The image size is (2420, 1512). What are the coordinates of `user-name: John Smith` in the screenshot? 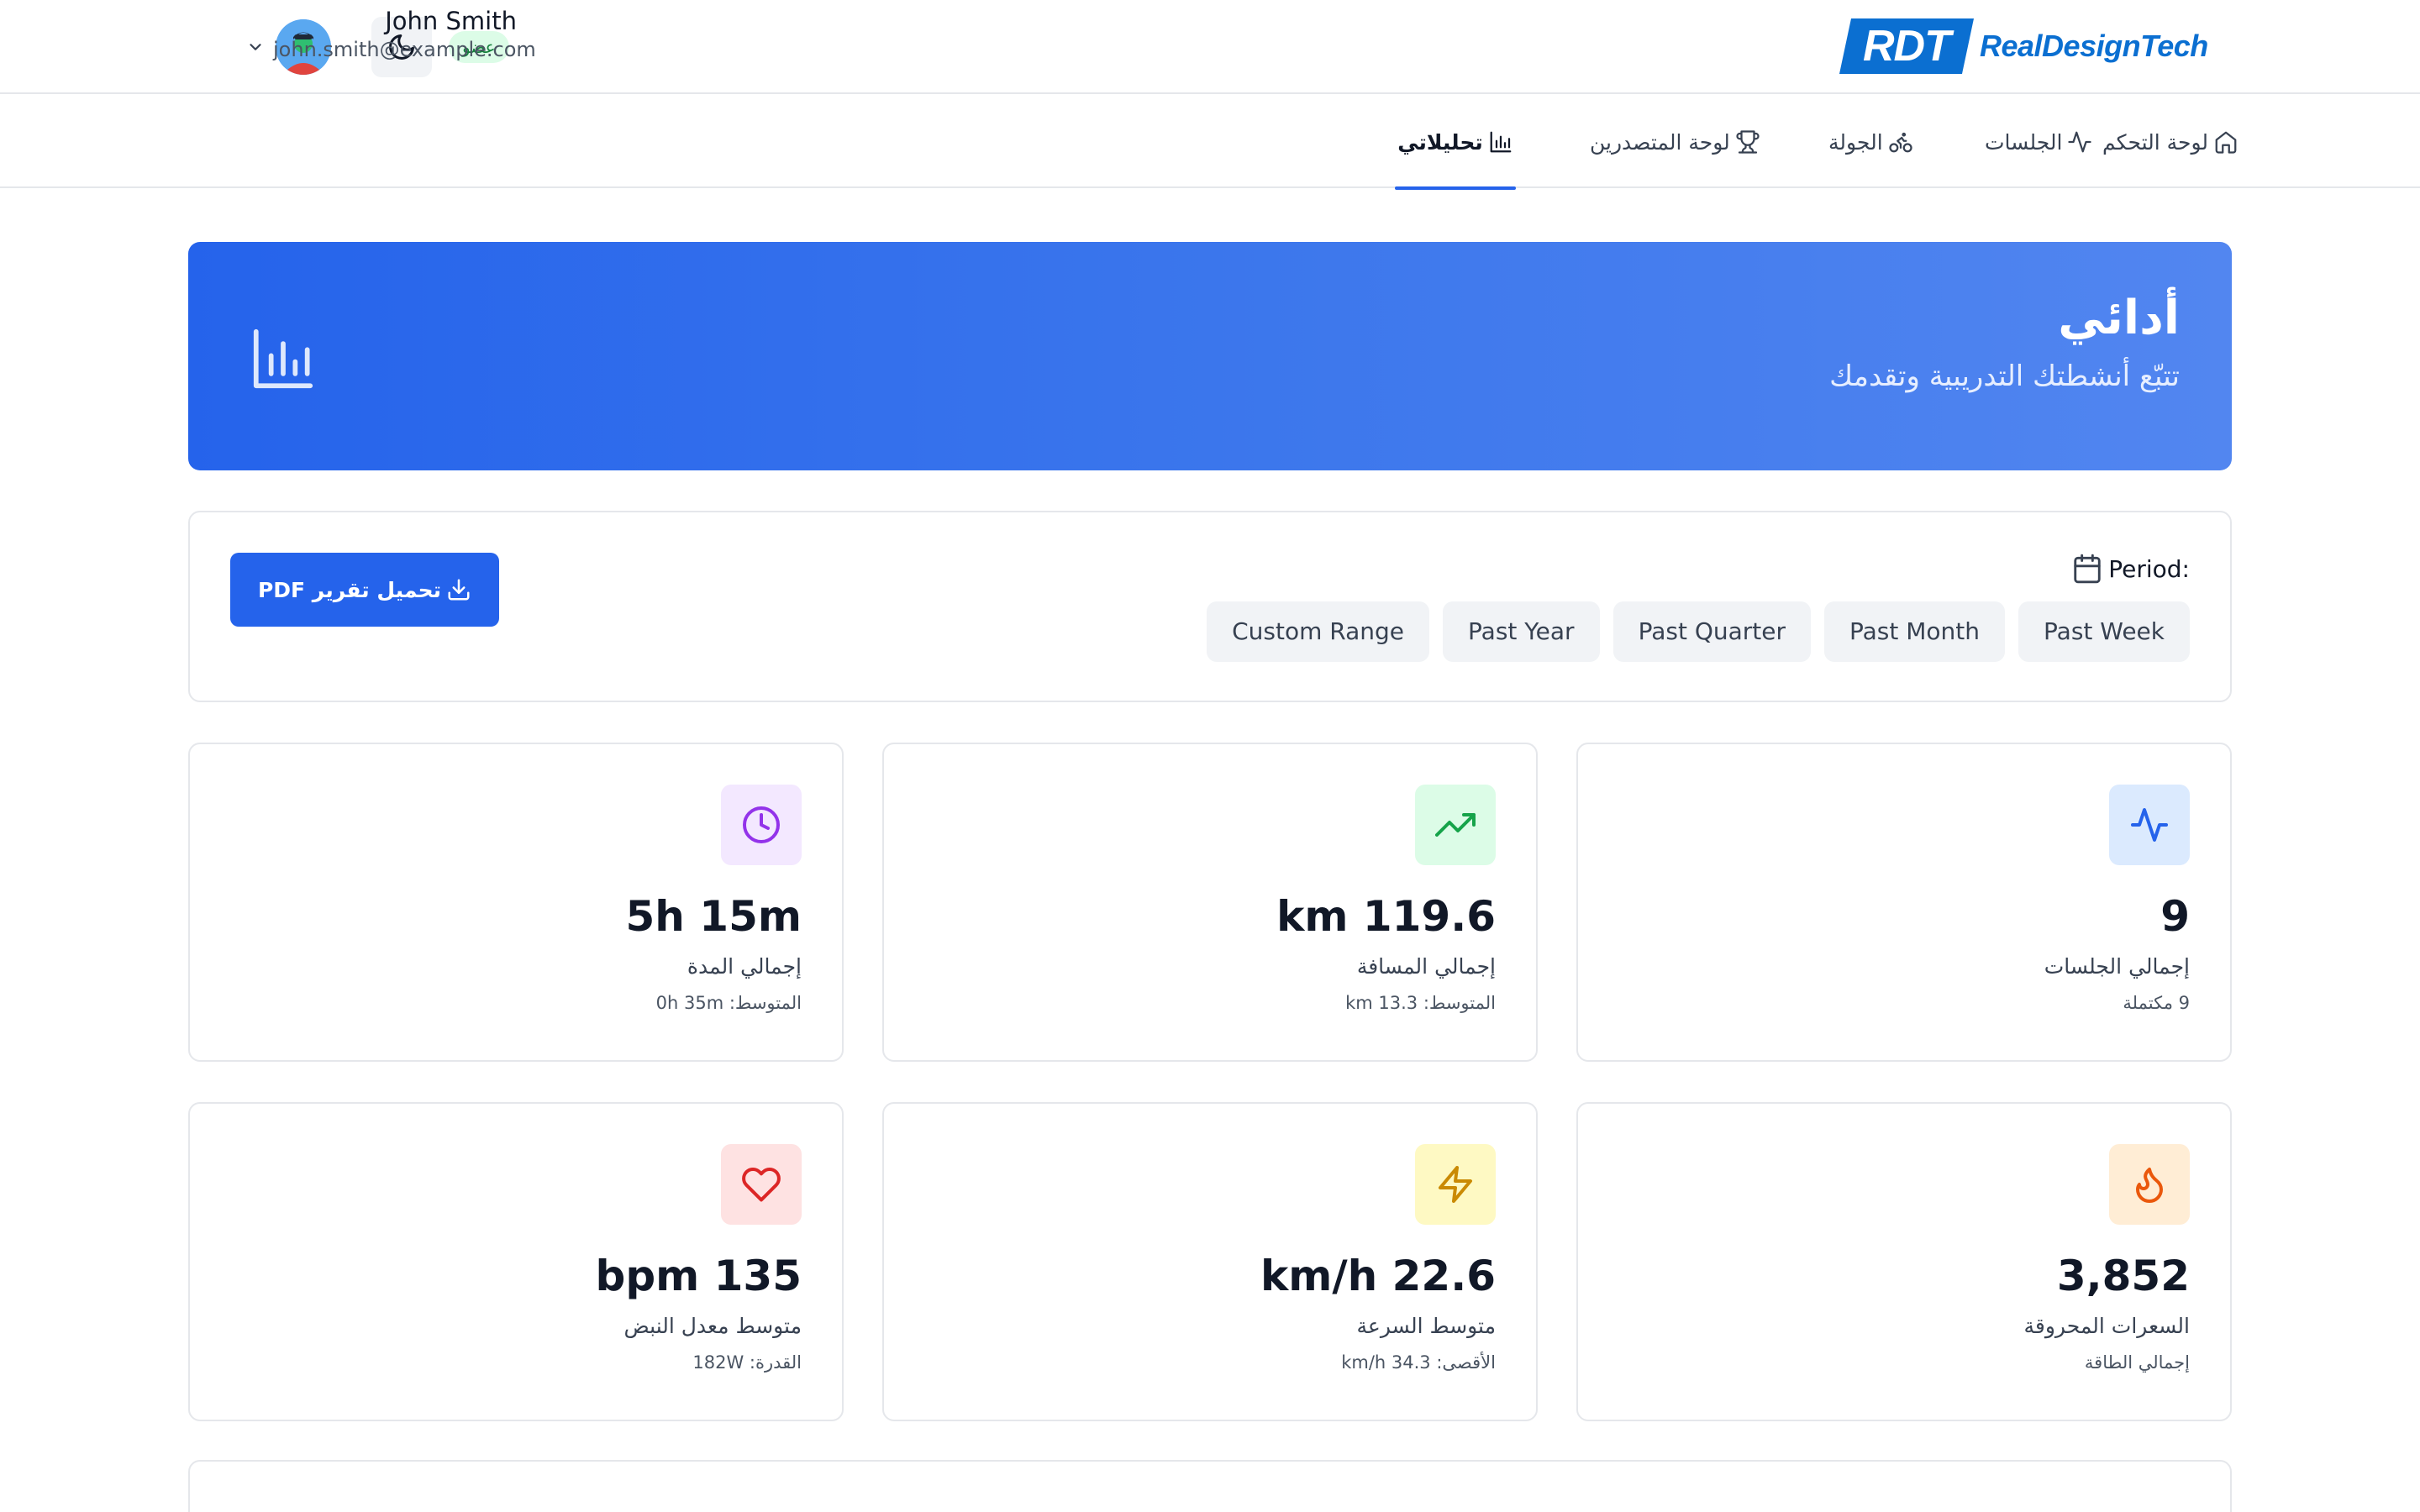 It's located at (451, 21).